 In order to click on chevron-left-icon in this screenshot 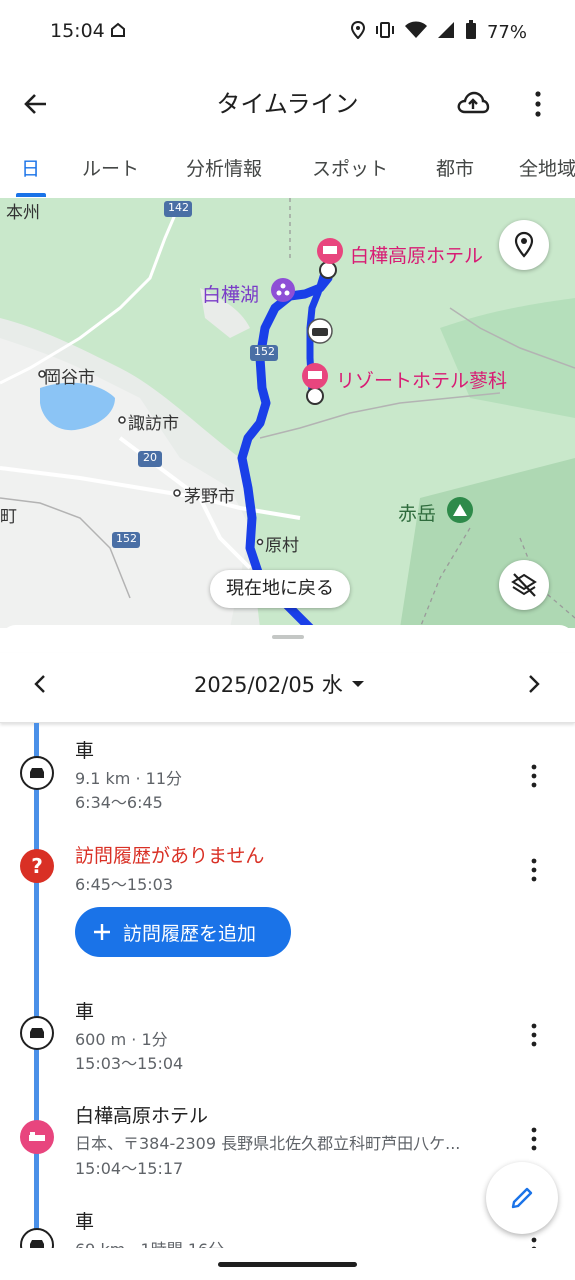, I will do `click(39, 684)`.